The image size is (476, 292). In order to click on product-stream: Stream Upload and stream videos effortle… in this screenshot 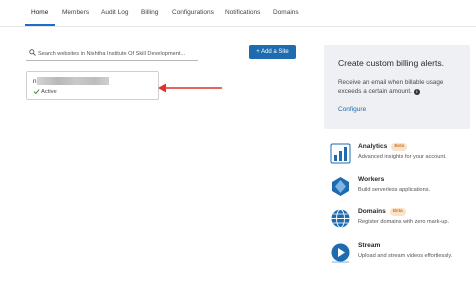, I will do `click(400, 255)`.